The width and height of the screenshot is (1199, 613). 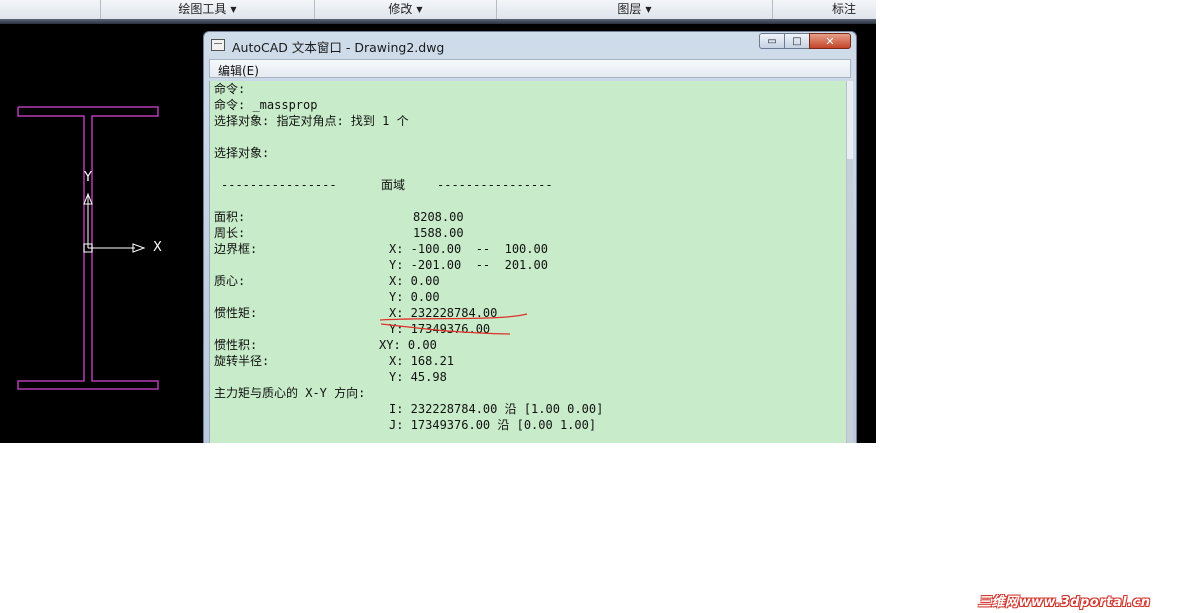 I want to click on gyration-y-value: Y: 45.98, so click(x=418, y=377).